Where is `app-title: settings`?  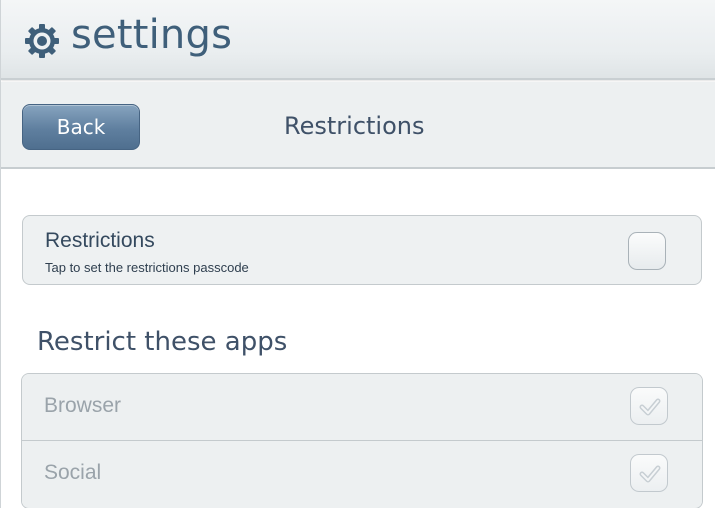 app-title: settings is located at coordinates (152, 35).